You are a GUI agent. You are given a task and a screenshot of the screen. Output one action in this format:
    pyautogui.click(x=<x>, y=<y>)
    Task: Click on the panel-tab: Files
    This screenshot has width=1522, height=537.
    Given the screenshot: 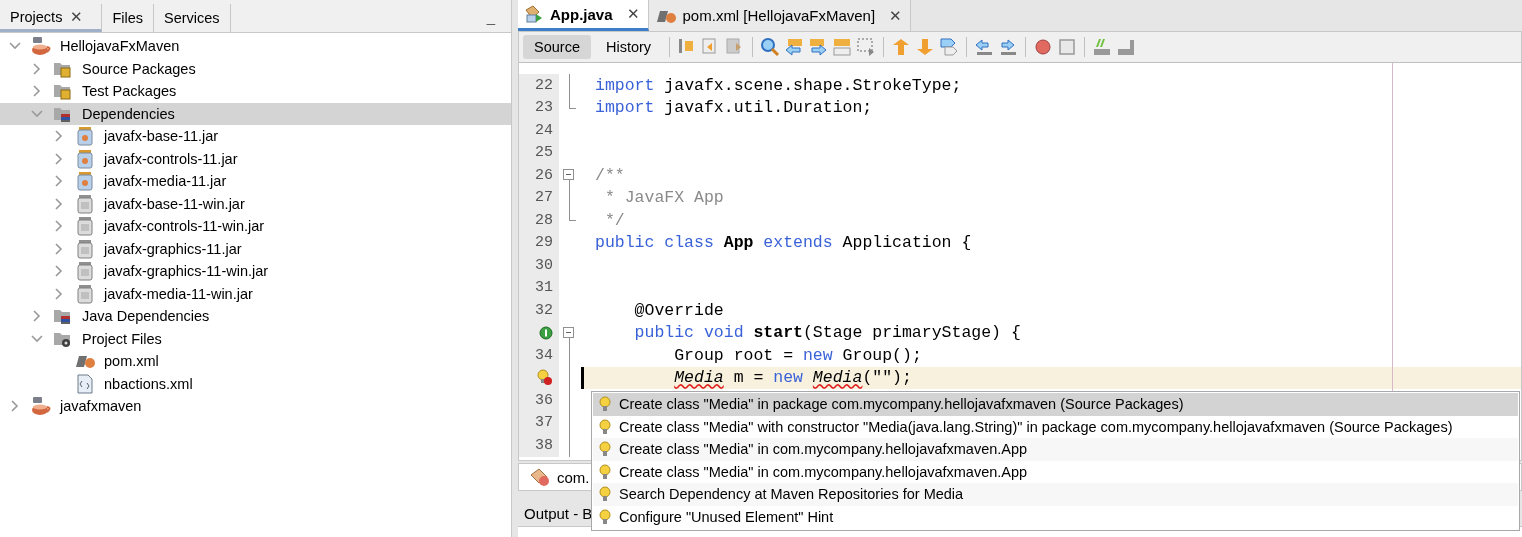 What is the action you would take?
    pyautogui.click(x=128, y=18)
    